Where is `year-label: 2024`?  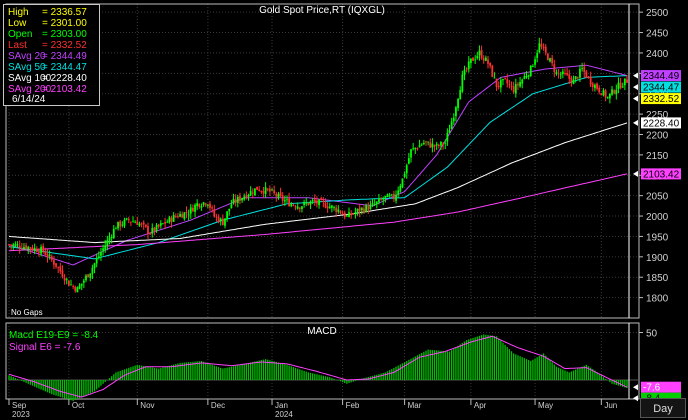 year-label: 2024 is located at coordinates (284, 414).